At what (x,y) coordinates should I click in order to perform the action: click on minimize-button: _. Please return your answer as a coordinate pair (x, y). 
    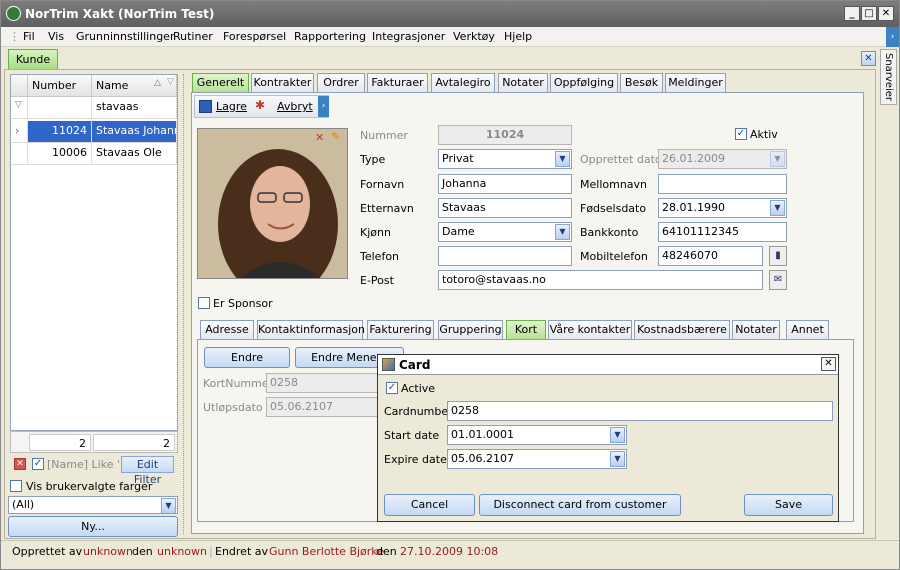
    Looking at the image, I should click on (852, 13).